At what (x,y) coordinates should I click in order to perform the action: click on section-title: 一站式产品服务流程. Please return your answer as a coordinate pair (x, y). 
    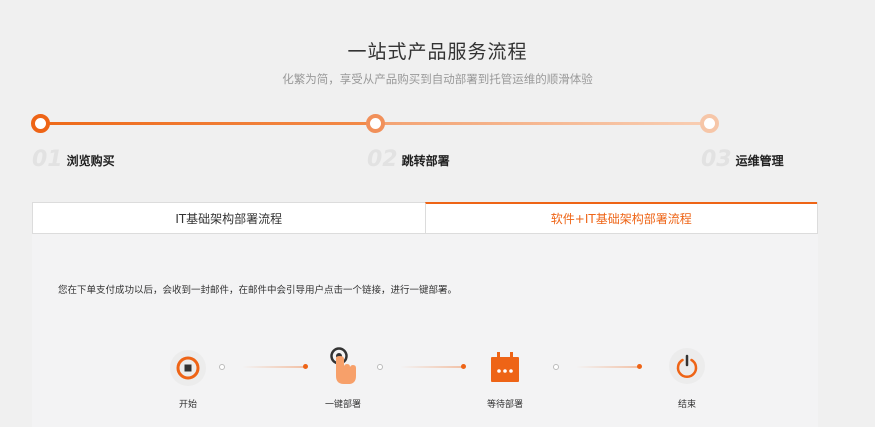
    Looking at the image, I should click on (437, 52).